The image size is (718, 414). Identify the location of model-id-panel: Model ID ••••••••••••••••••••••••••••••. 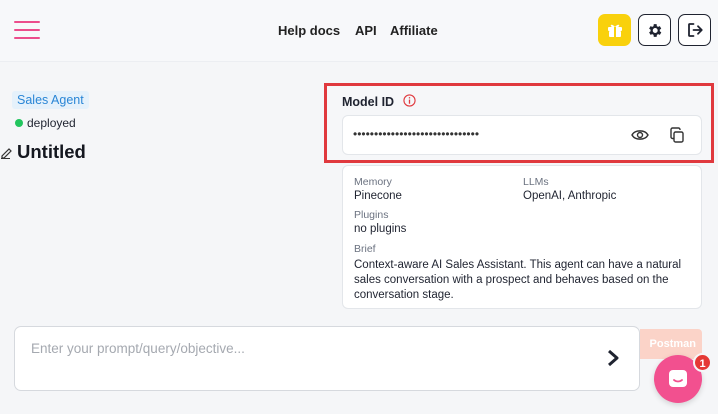
(519, 123).